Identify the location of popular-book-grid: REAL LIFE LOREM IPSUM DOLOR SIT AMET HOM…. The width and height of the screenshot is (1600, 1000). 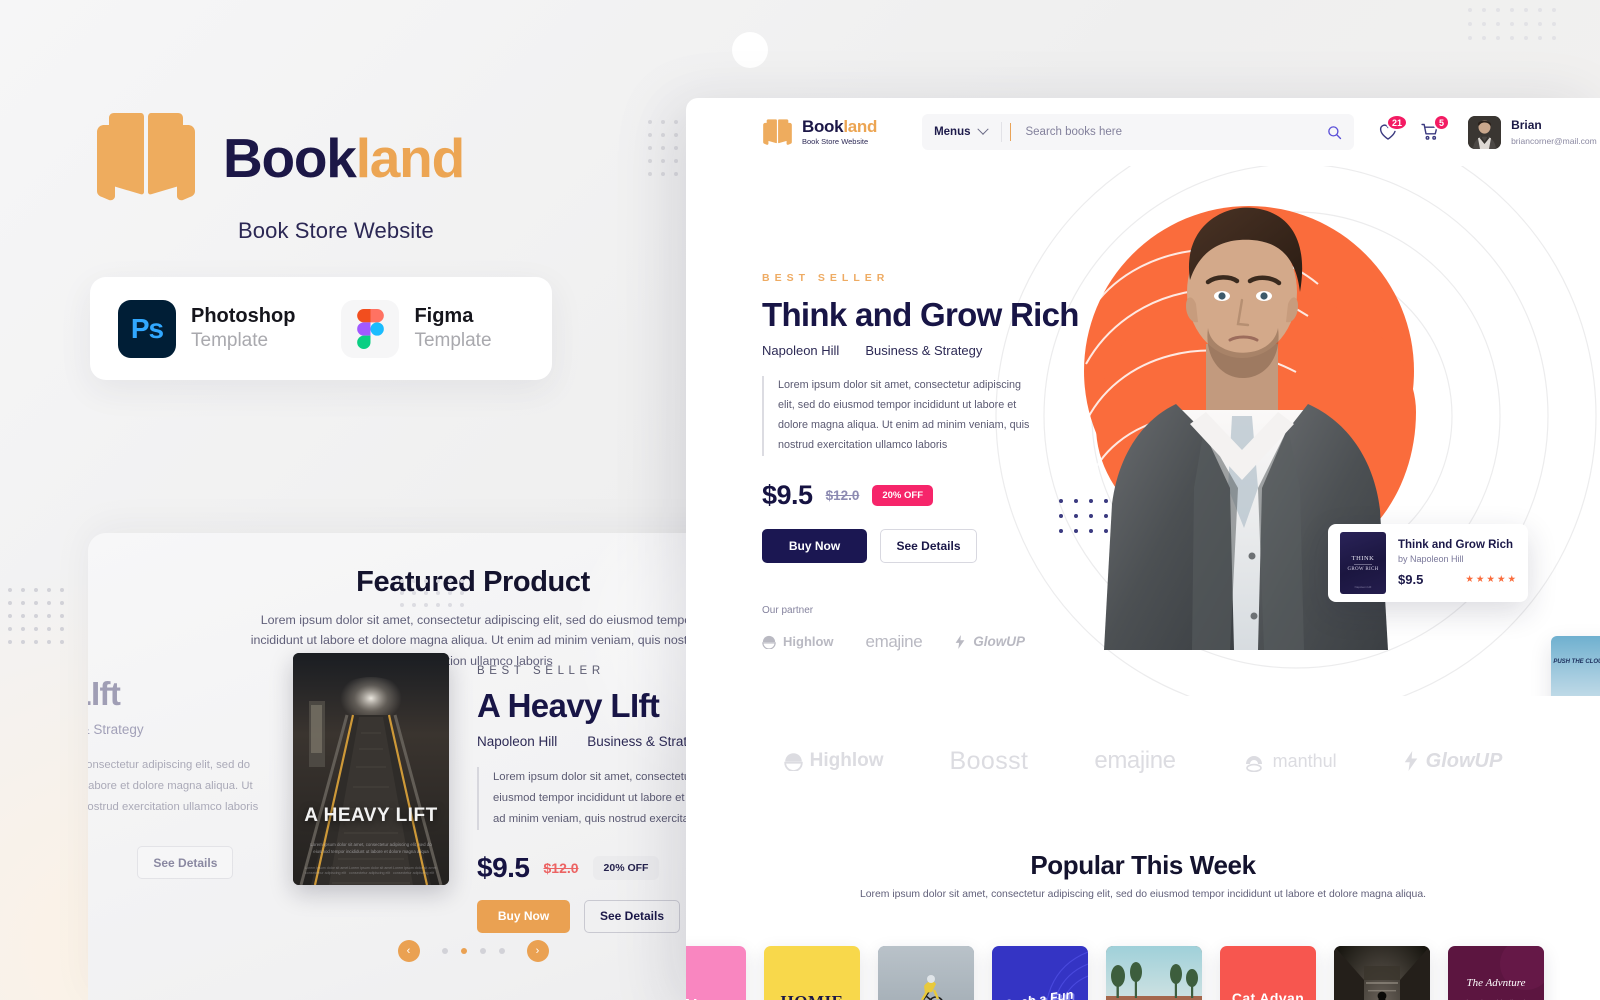
(1143, 973).